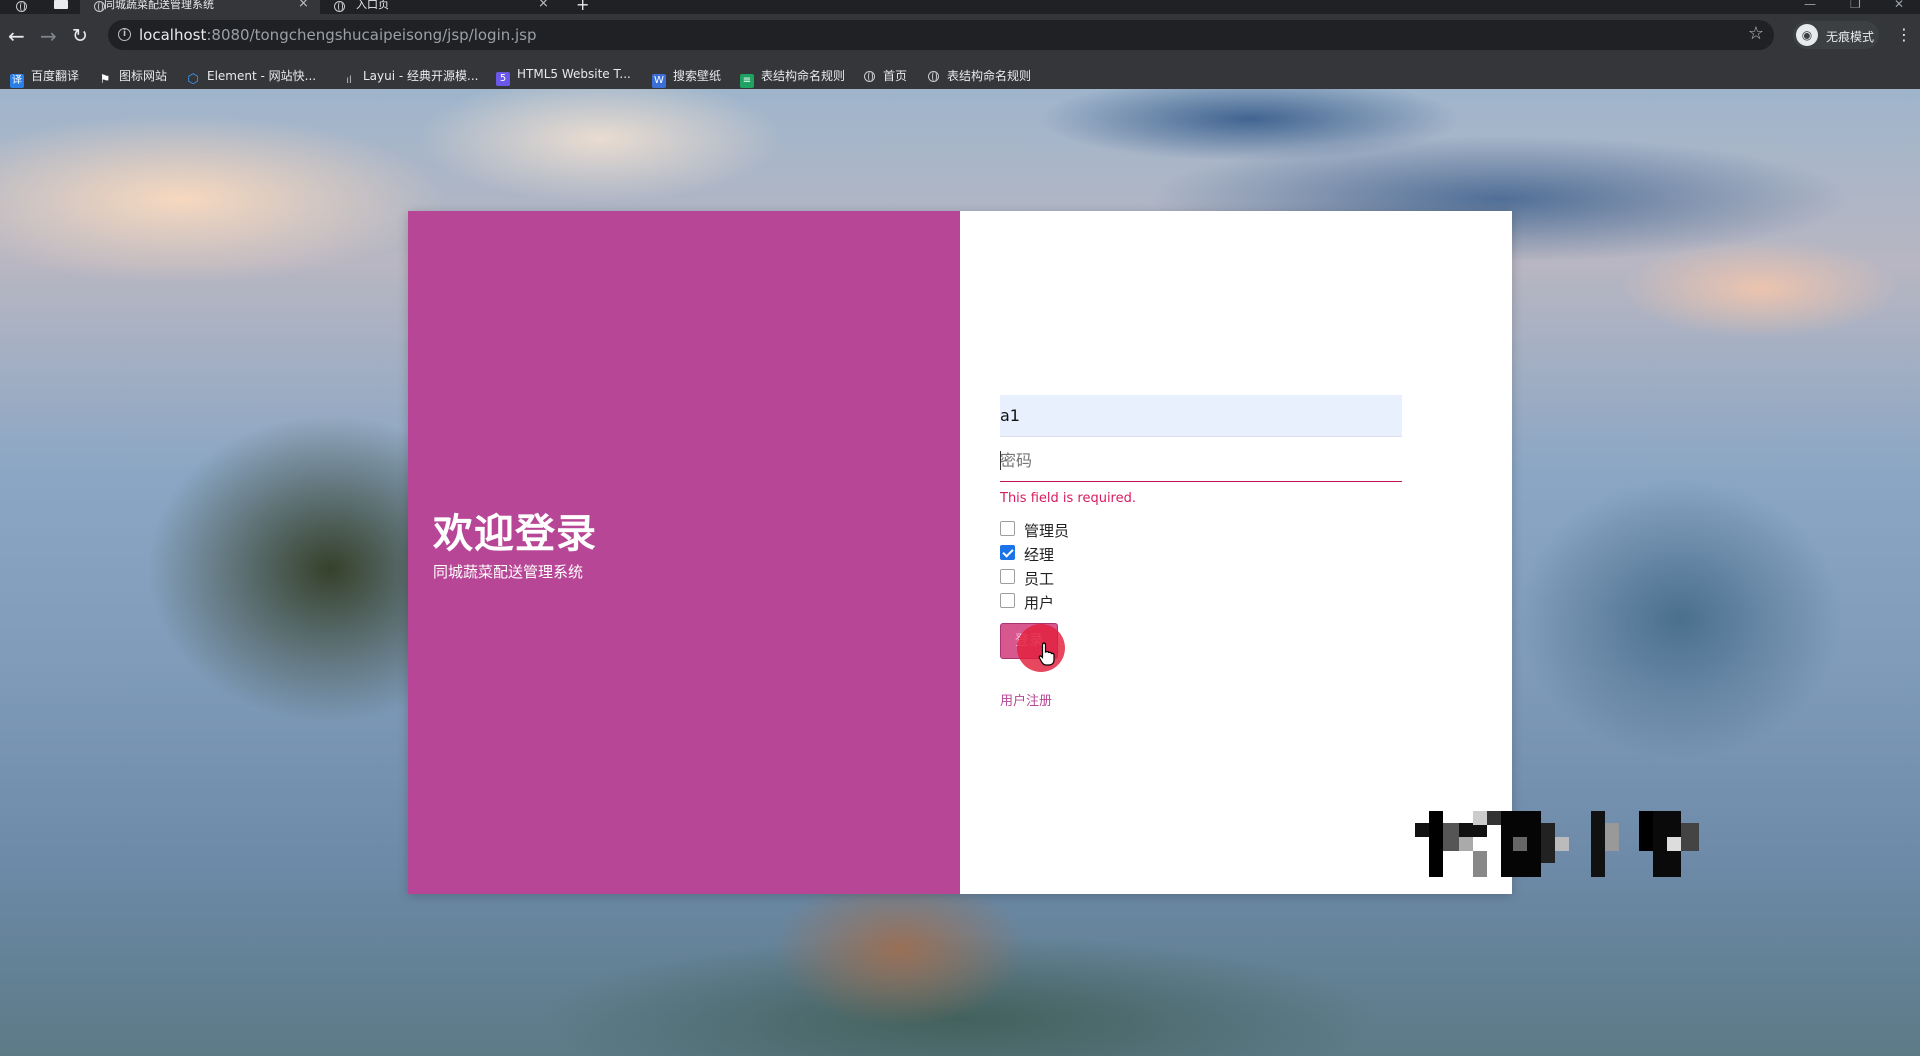 The width and height of the screenshot is (1920, 1056). I want to click on restore-icon: ❐, so click(1855, 5).